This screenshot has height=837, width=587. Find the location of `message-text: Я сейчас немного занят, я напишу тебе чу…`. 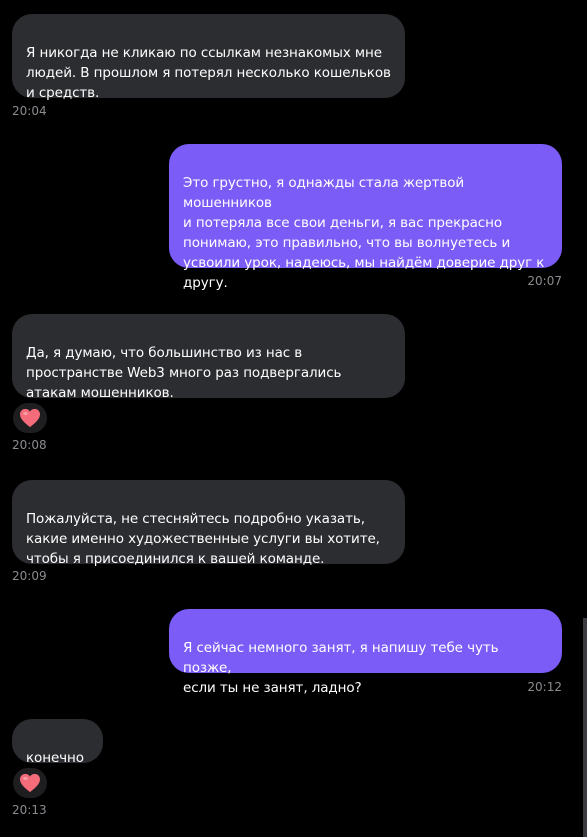

message-text: Я сейчас немного занят, я напишу тебе чу… is located at coordinates (341, 668).